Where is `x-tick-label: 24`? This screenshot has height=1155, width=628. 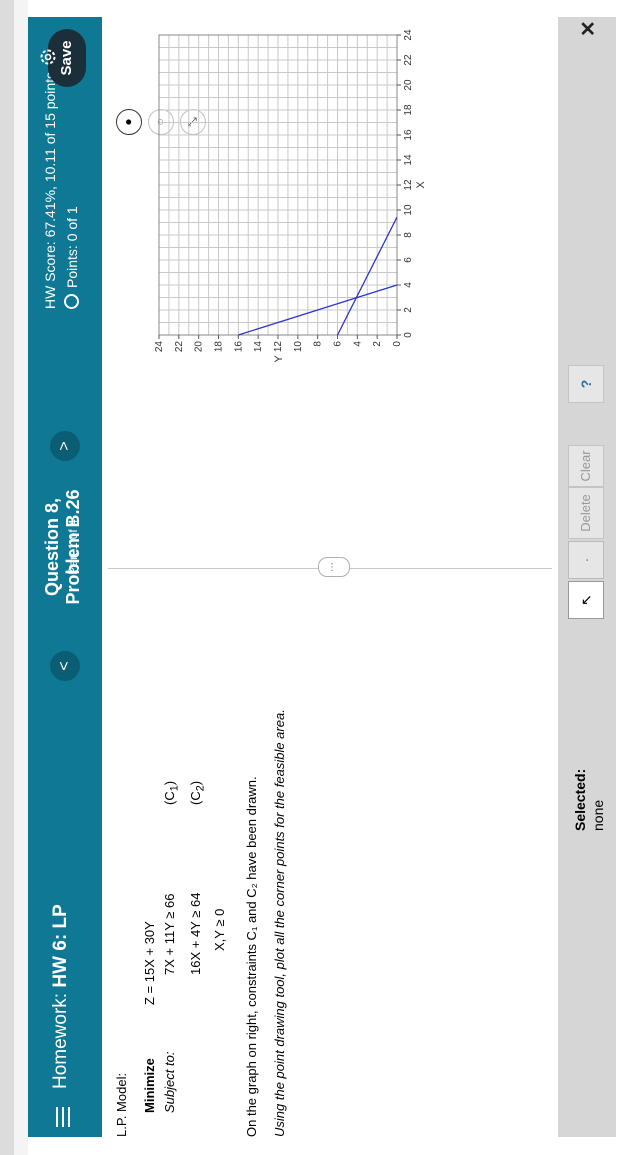
x-tick-label: 24 is located at coordinates (408, 35).